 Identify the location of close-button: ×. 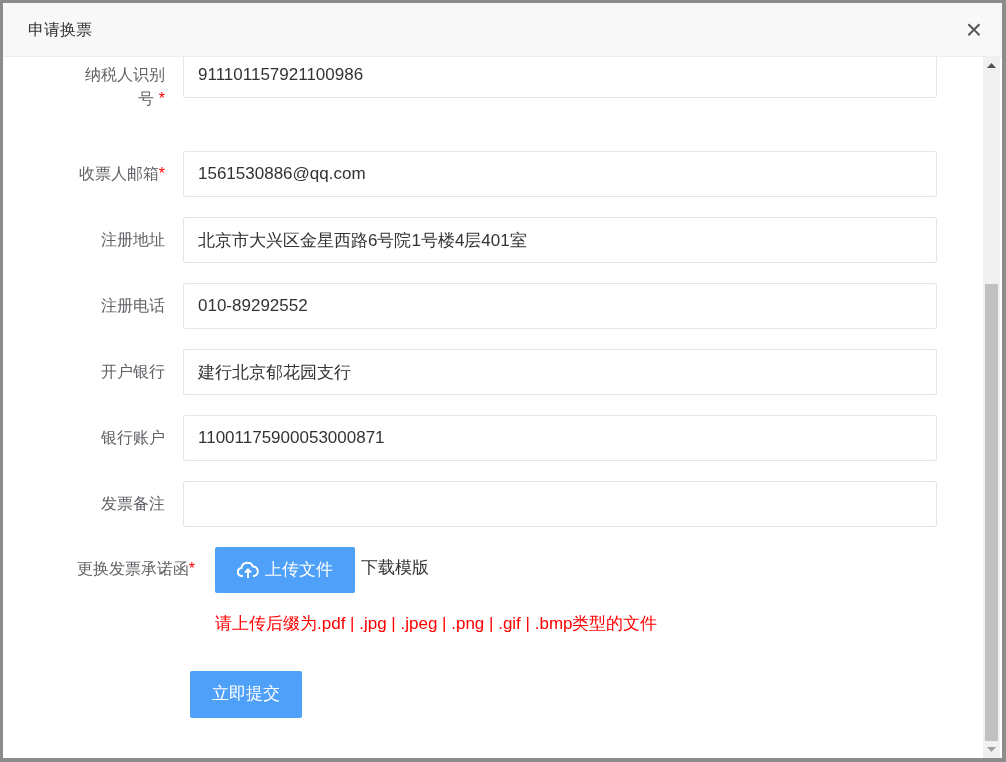
(973, 29).